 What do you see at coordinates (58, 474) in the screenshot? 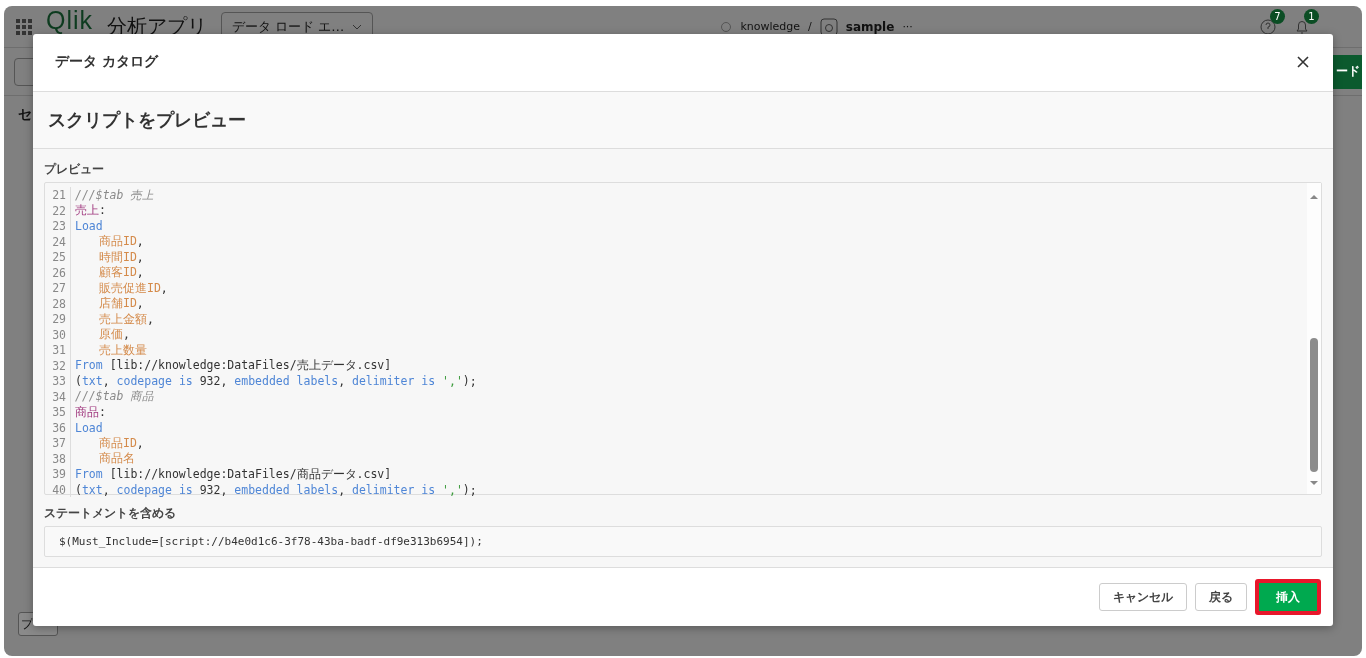
I see `line-number: 39` at bounding box center [58, 474].